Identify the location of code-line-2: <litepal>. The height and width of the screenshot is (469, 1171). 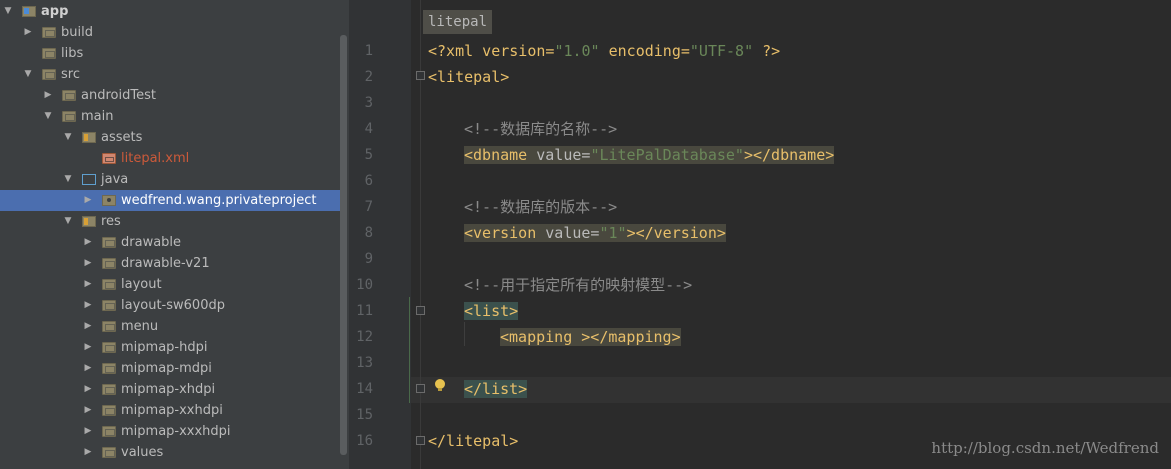
(468, 77).